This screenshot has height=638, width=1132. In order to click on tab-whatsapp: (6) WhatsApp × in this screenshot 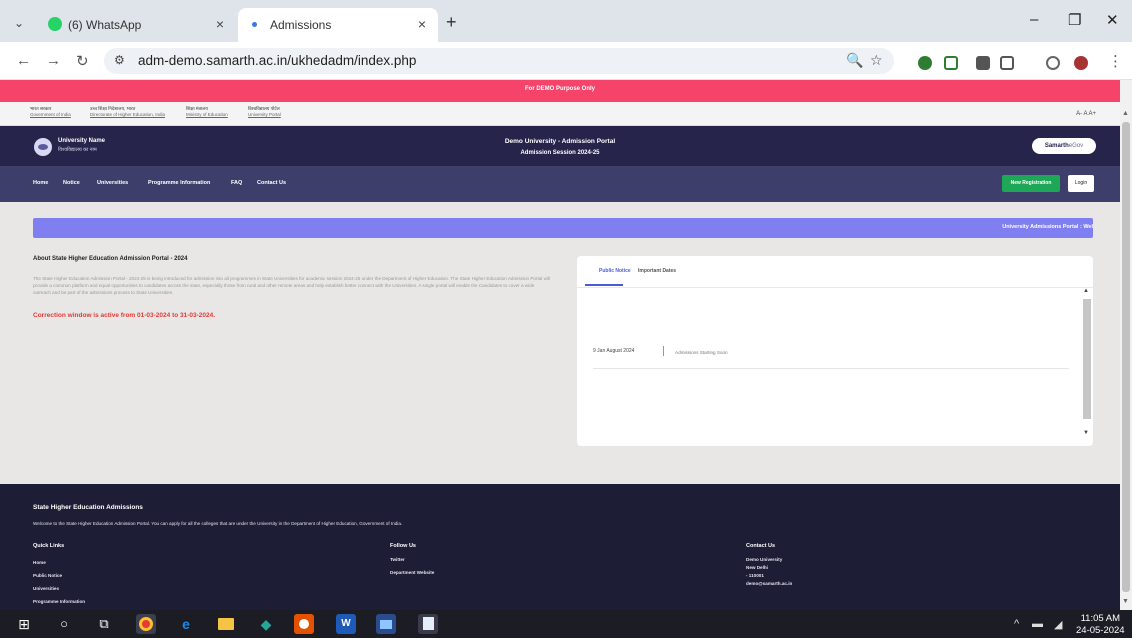, I will do `click(136, 25)`.